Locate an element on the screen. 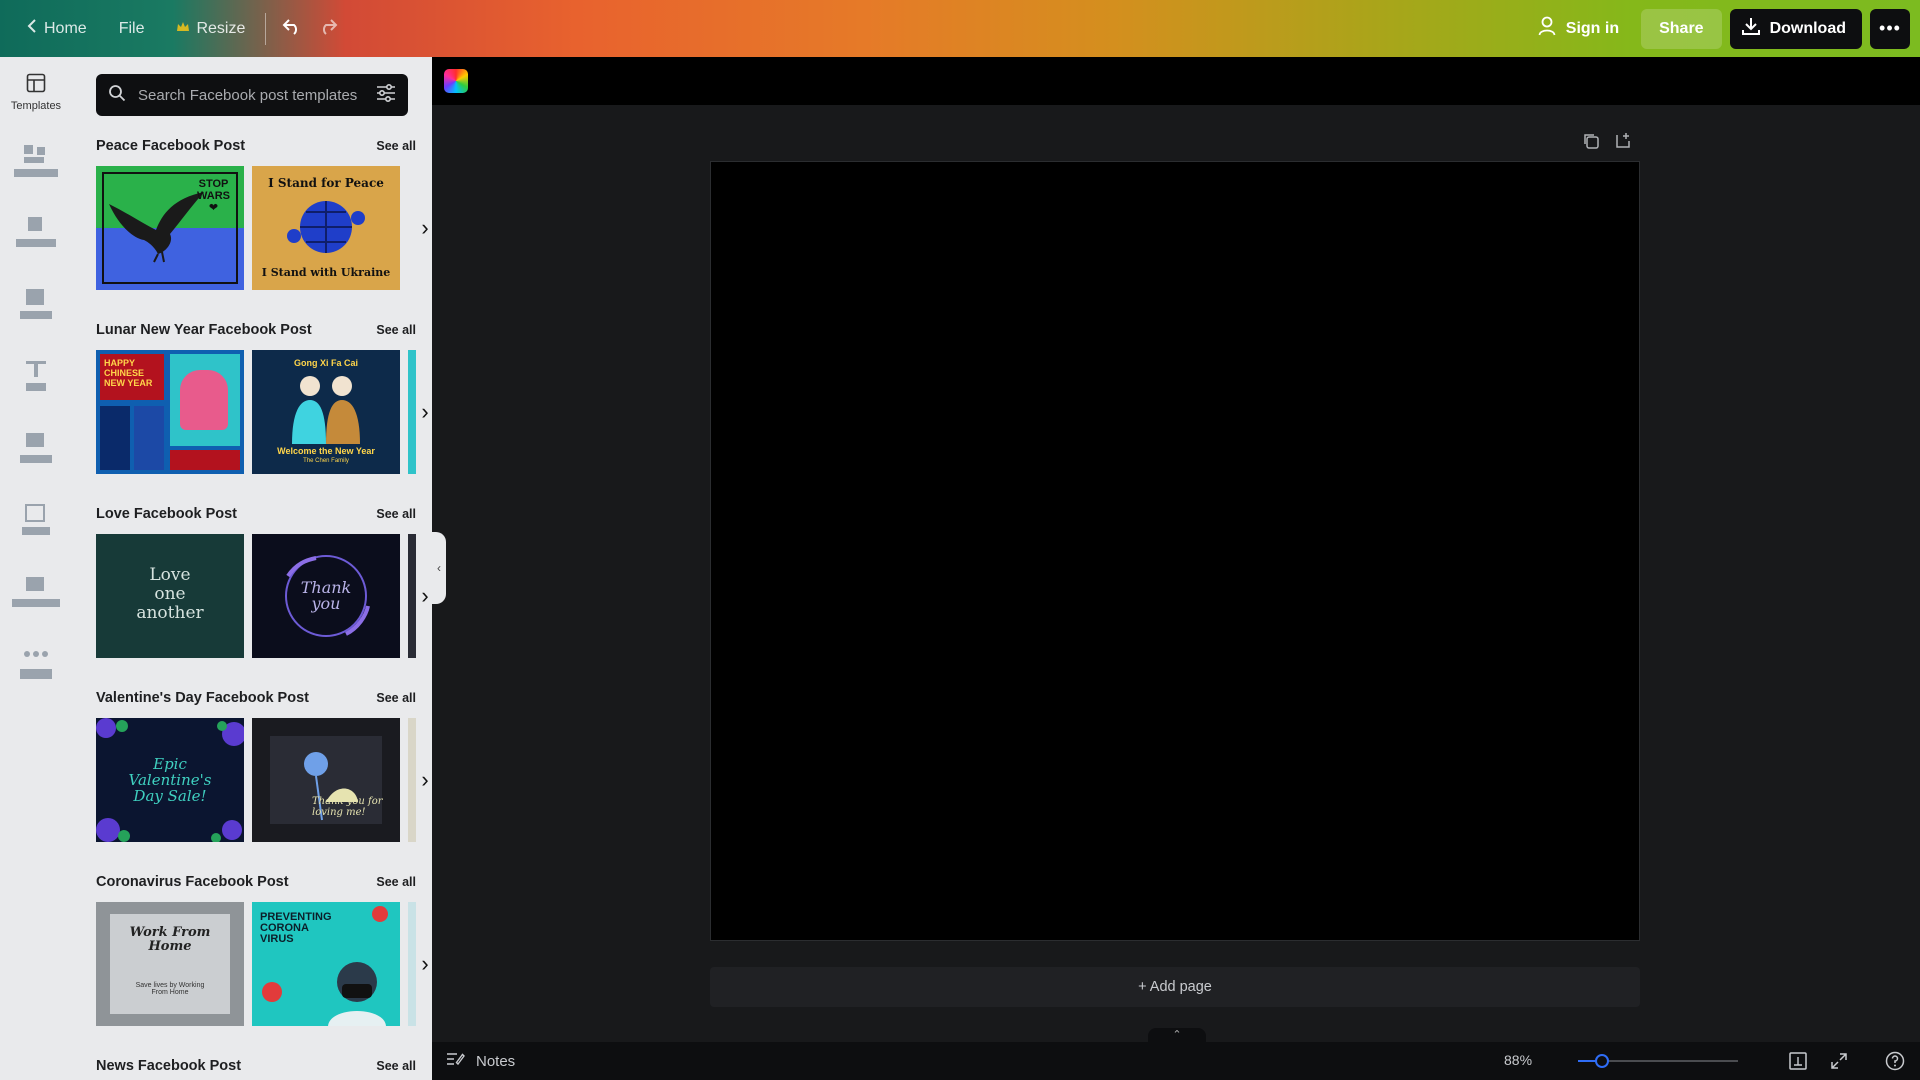 The height and width of the screenshot is (1080, 1920). search-input is located at coordinates (251, 95).